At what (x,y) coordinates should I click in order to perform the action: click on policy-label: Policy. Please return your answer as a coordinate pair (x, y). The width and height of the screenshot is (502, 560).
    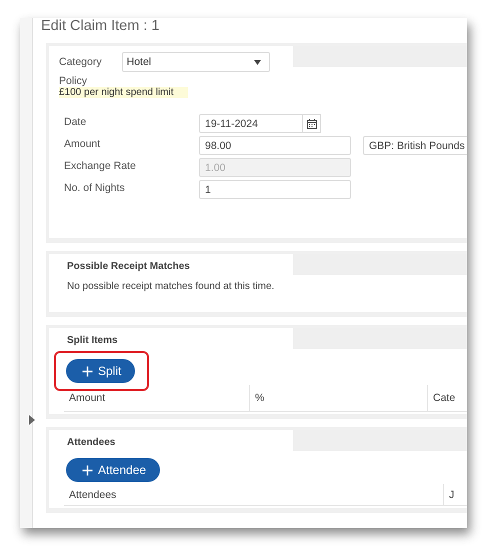
    Looking at the image, I should click on (73, 81).